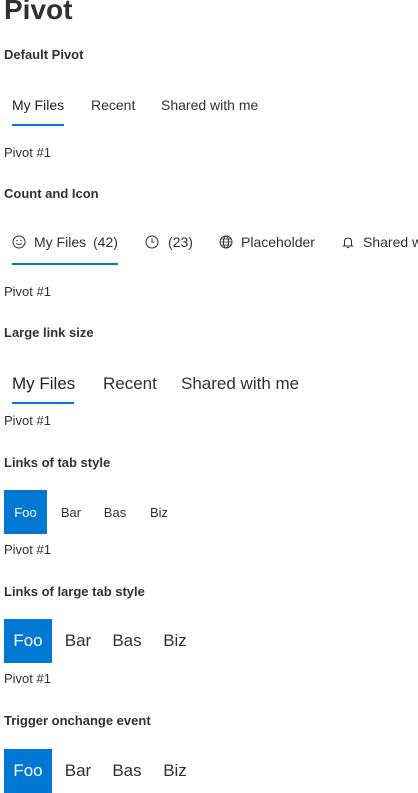  I want to click on pivot-link-shared-with-me-icon: Shared with me, so click(379, 244).